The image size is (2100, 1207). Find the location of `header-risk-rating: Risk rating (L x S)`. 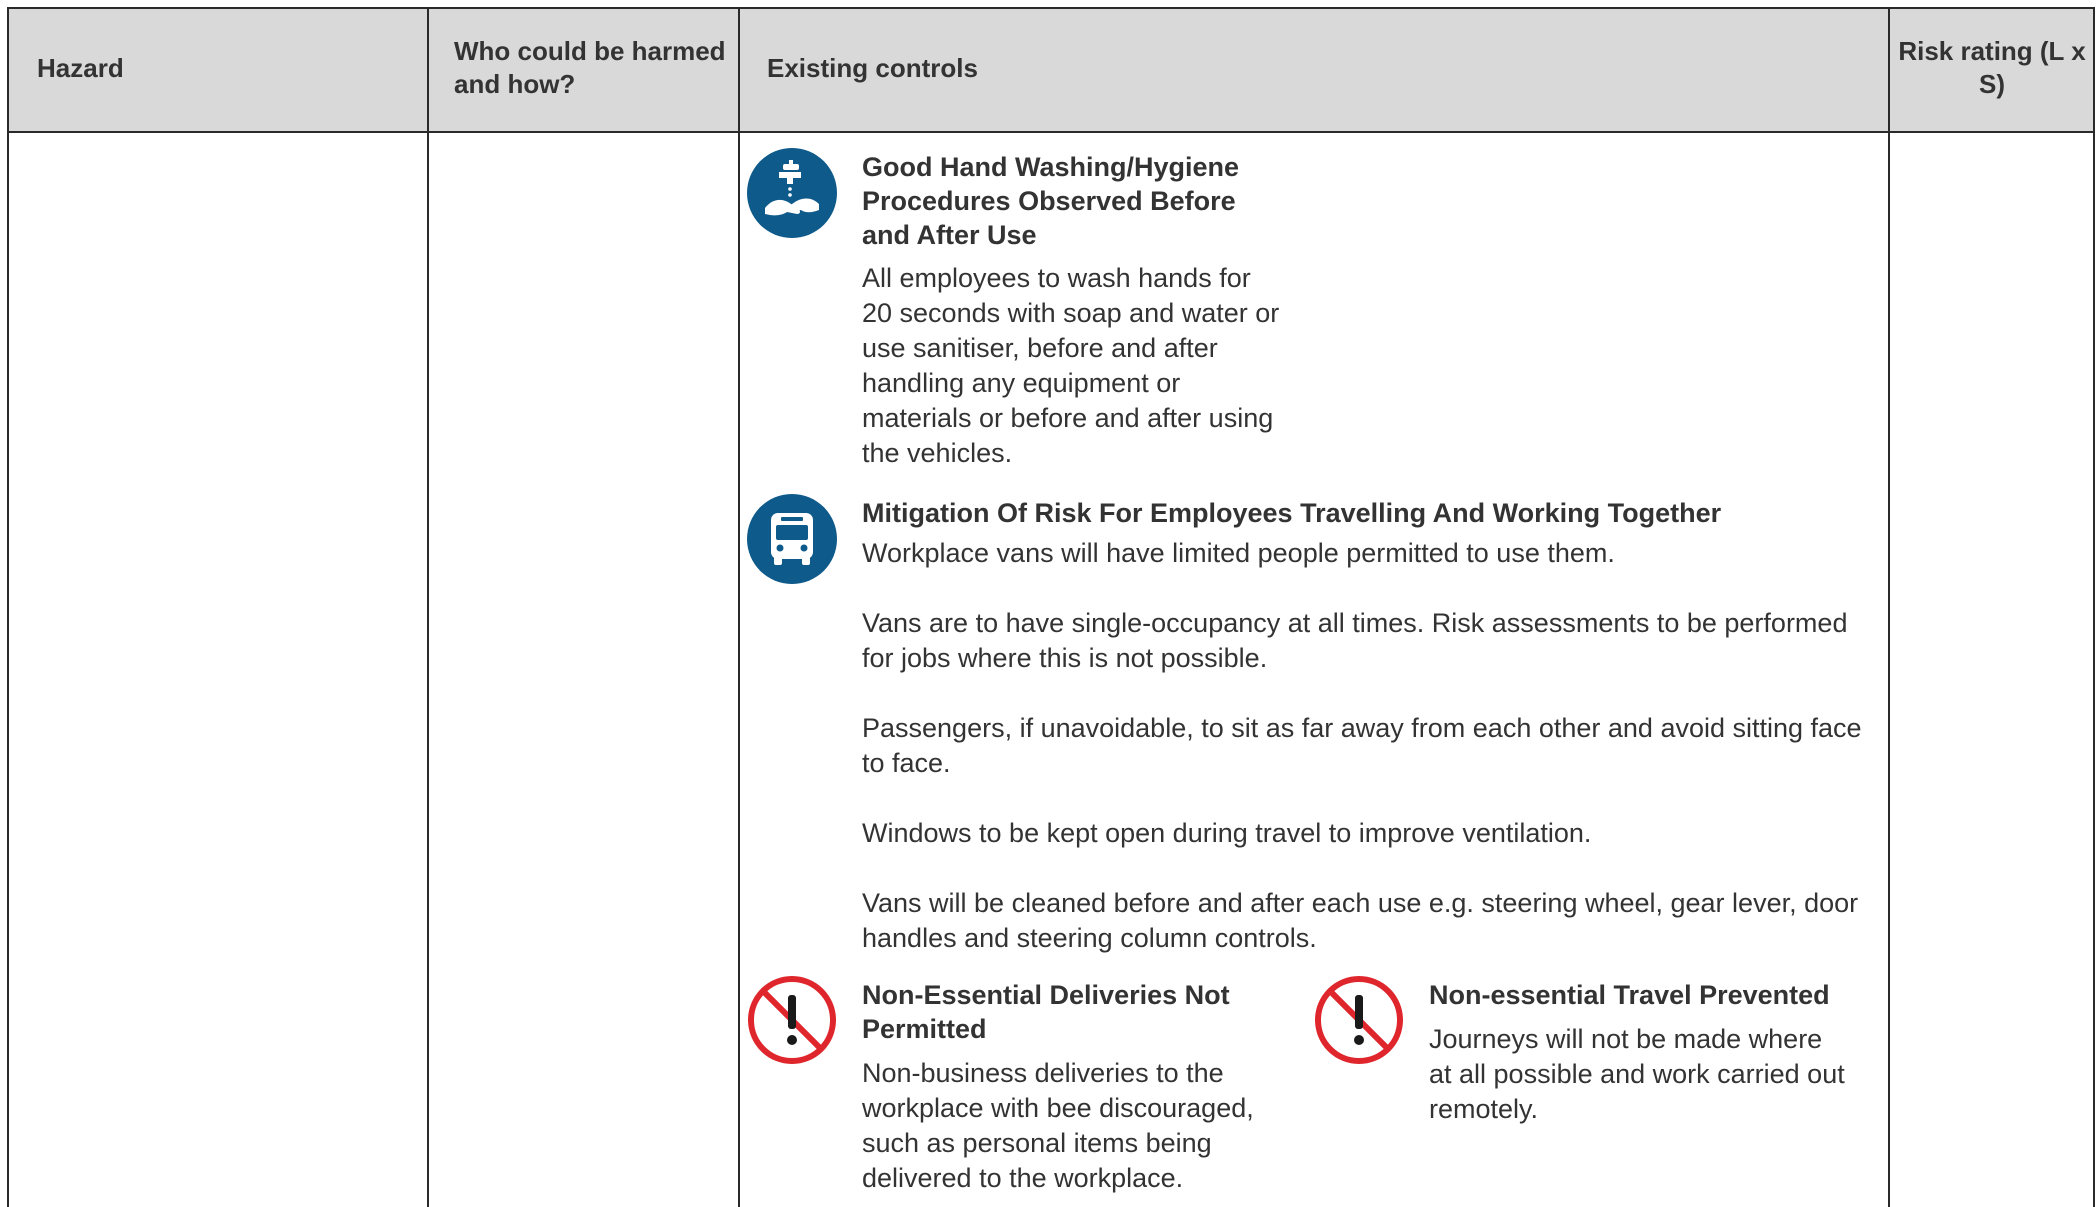

header-risk-rating: Risk rating (L x S) is located at coordinates (1992, 67).